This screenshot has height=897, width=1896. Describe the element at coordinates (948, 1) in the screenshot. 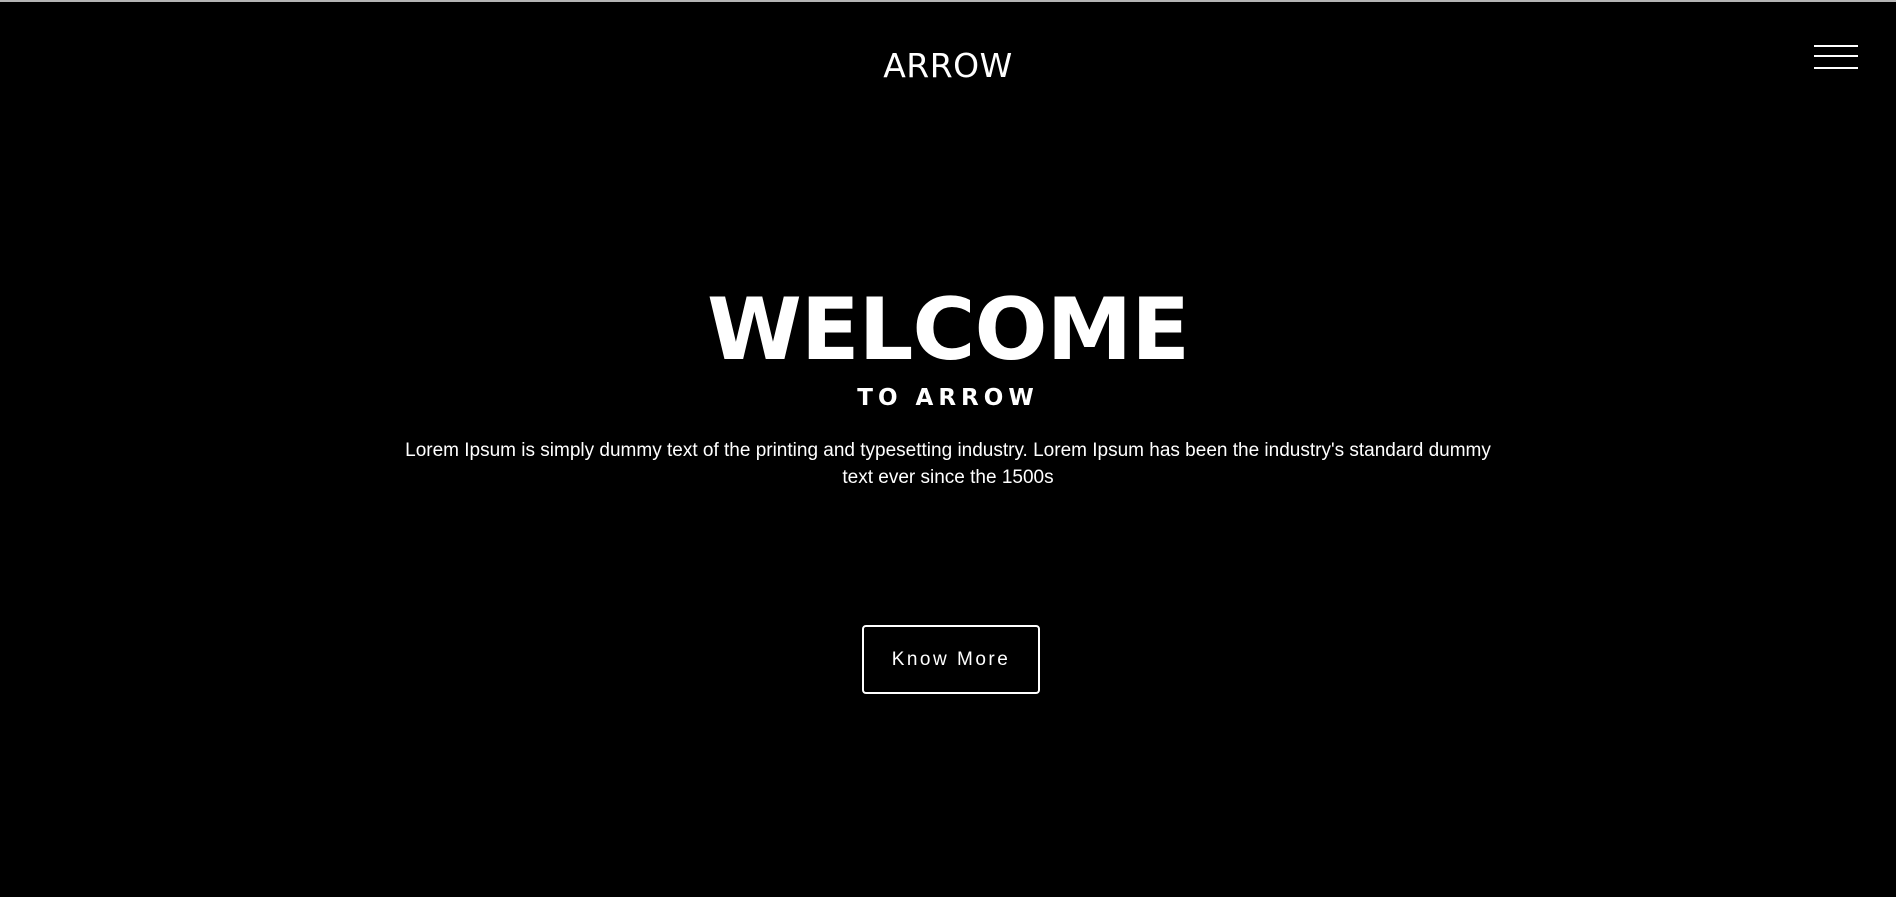

I see `top-border` at that location.